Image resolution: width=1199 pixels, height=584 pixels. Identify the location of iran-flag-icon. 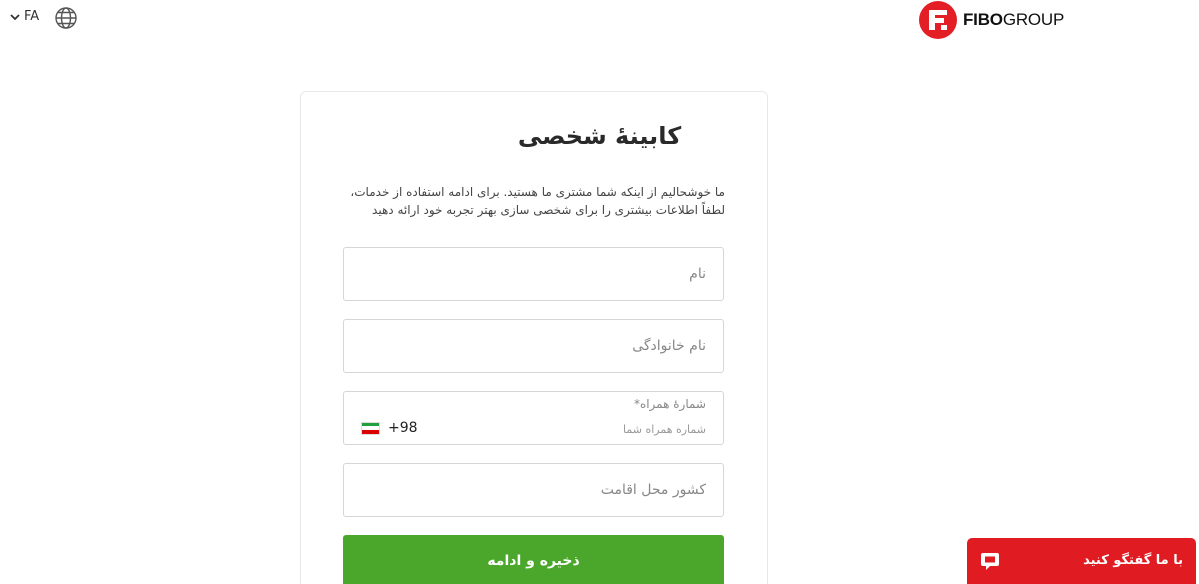
(370, 428).